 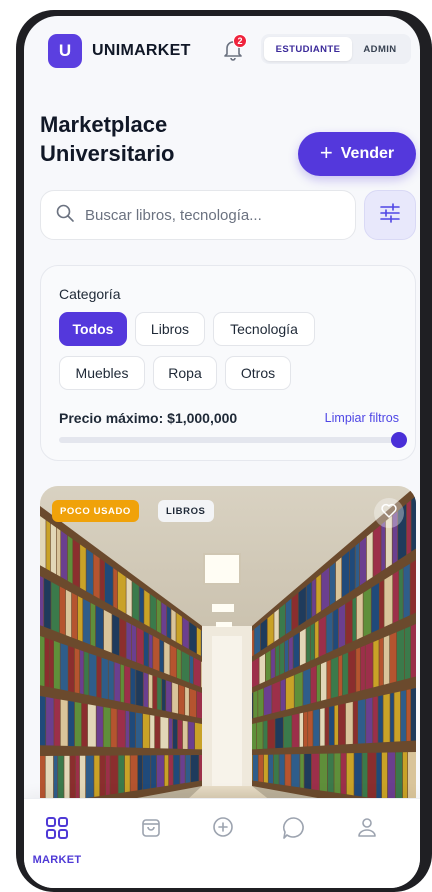 I want to click on nav-market: MARKET, so click(x=57, y=840).